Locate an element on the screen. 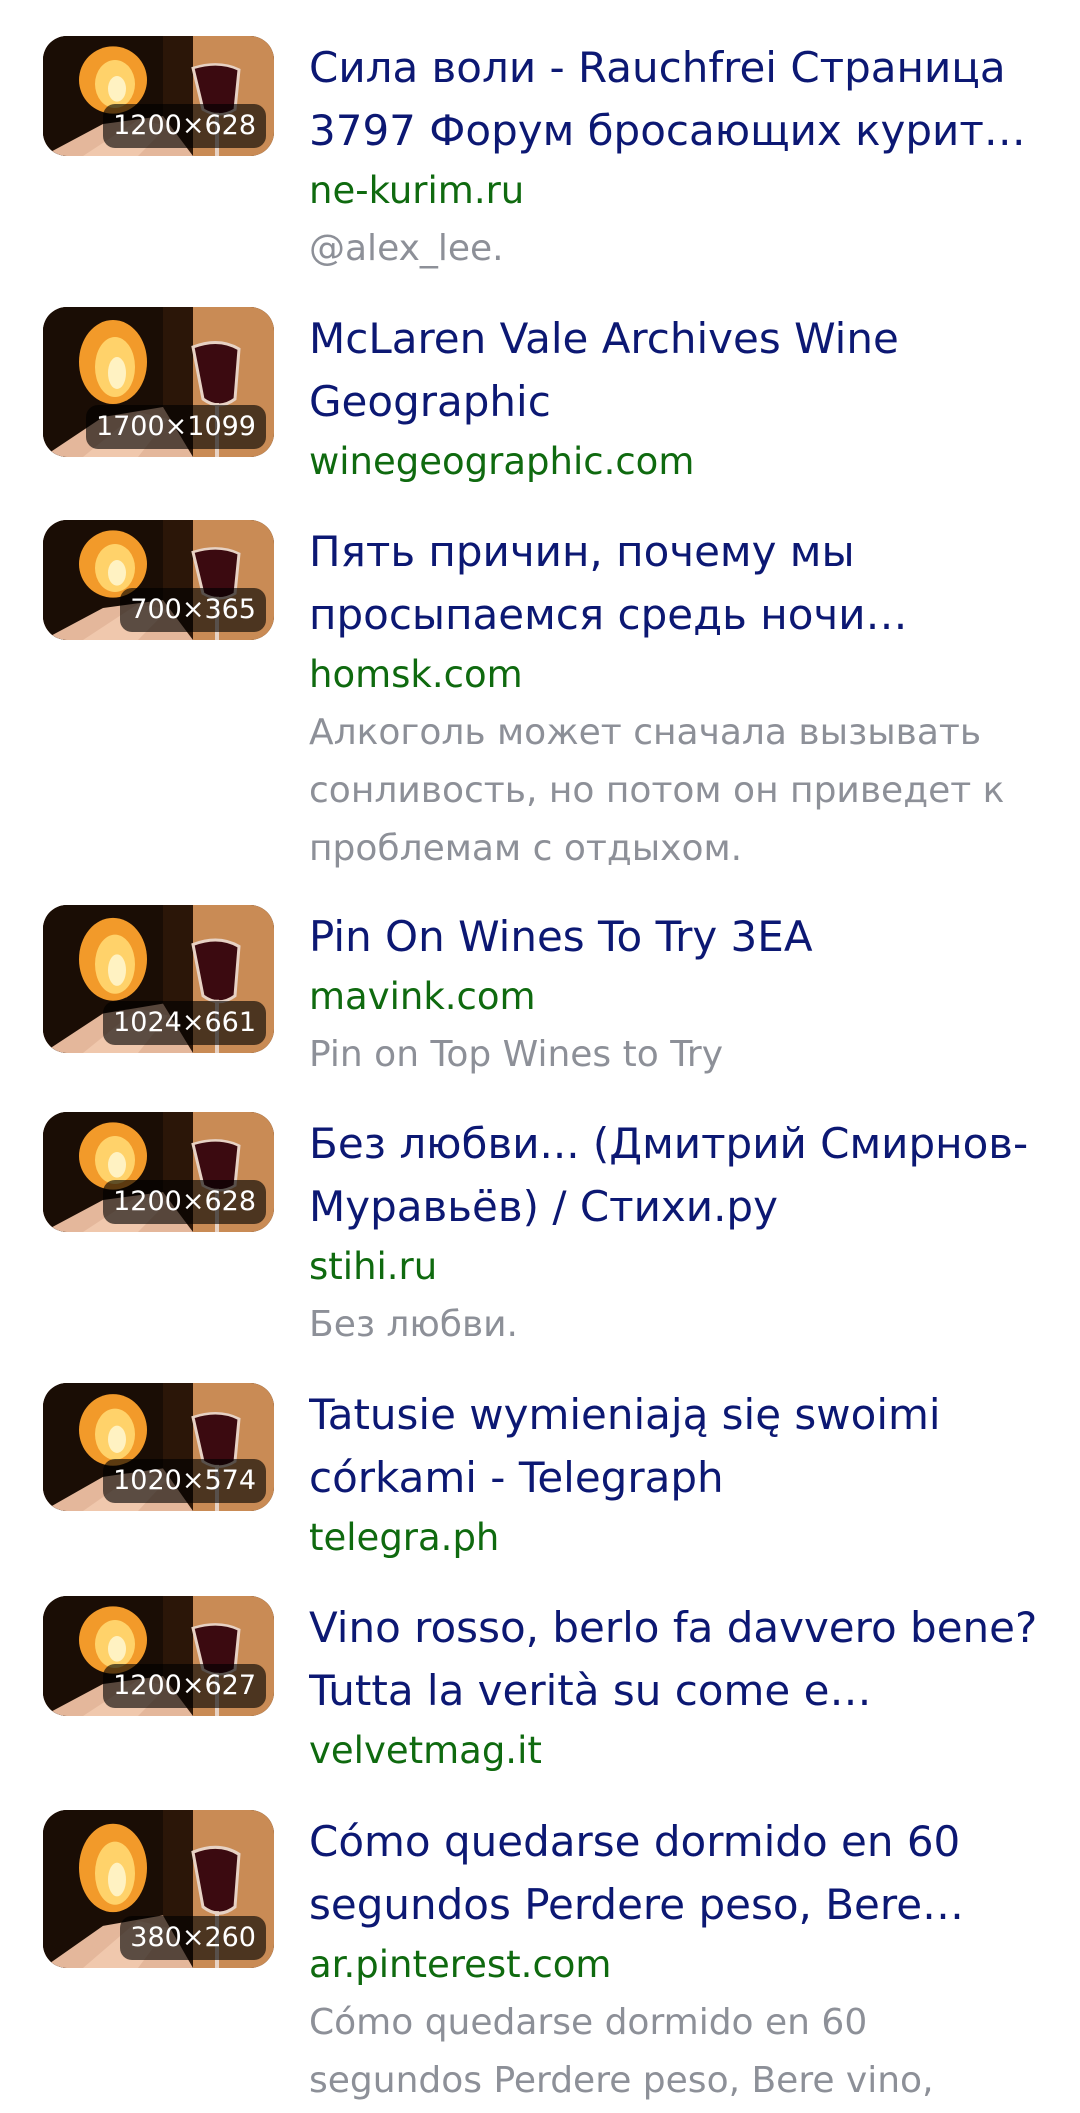 This screenshot has width=1080, height=2113. image-dimensions: 1200×627 is located at coordinates (184, 1686).